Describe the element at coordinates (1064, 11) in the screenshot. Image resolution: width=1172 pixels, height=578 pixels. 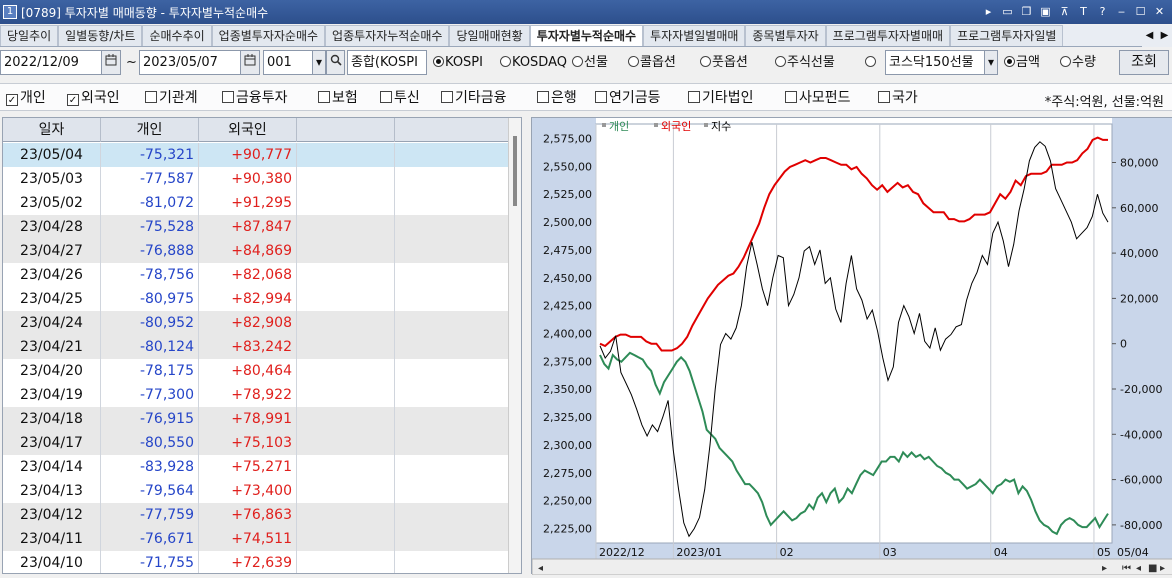
I see `window-button: ⊼` at that location.